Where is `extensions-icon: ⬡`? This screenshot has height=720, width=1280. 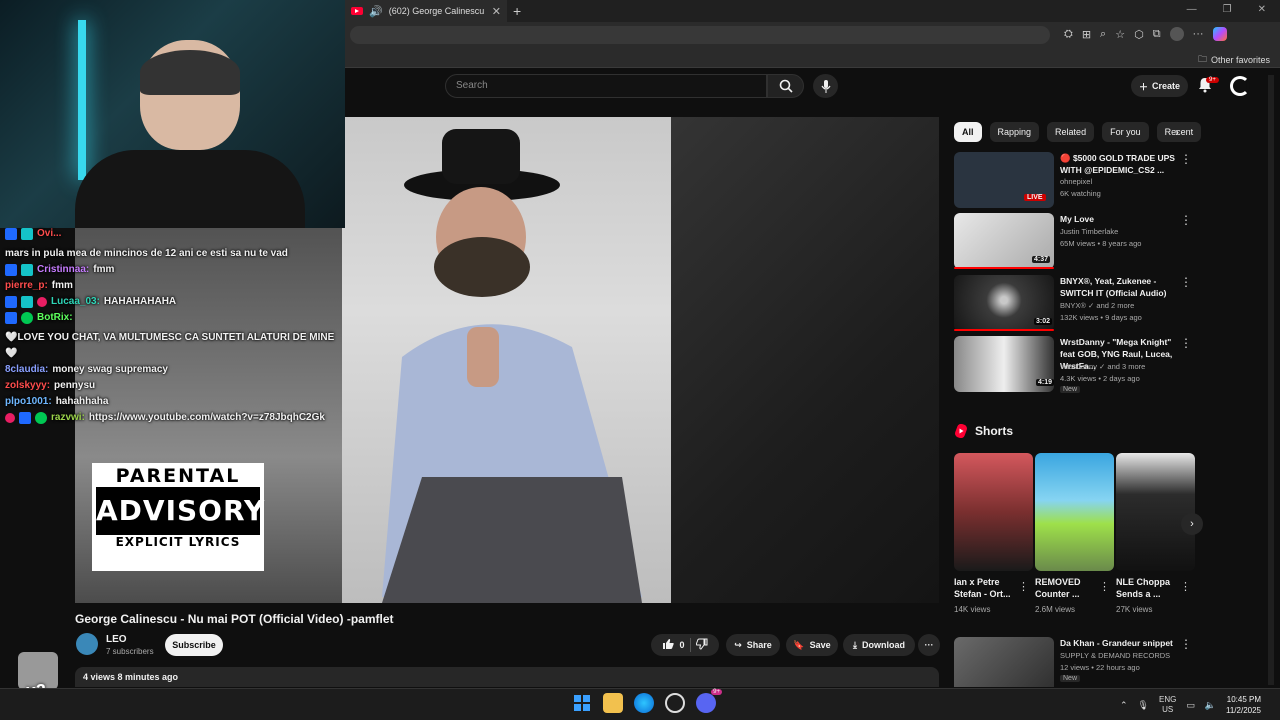 extensions-icon: ⬡ is located at coordinates (1139, 34).